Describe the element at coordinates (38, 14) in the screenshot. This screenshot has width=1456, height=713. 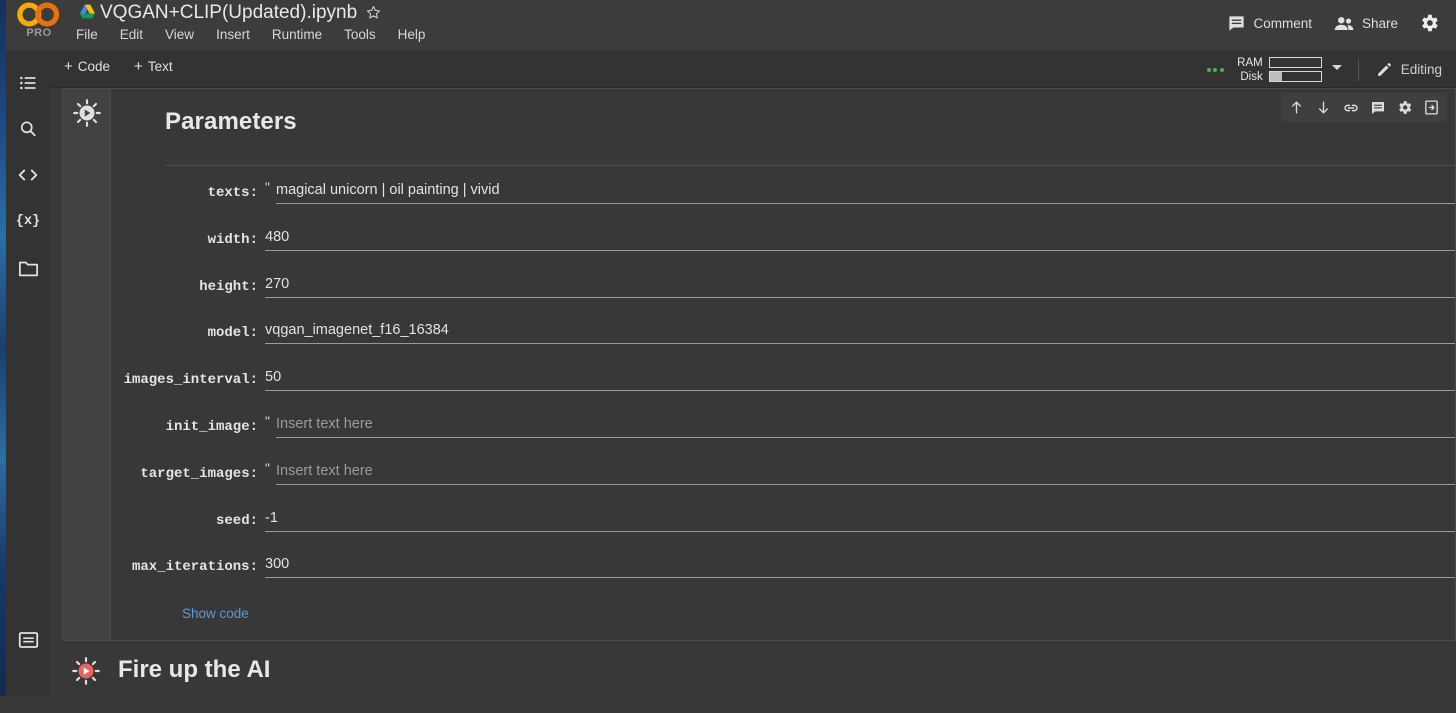
I see `colab-co-logo-icon` at that location.